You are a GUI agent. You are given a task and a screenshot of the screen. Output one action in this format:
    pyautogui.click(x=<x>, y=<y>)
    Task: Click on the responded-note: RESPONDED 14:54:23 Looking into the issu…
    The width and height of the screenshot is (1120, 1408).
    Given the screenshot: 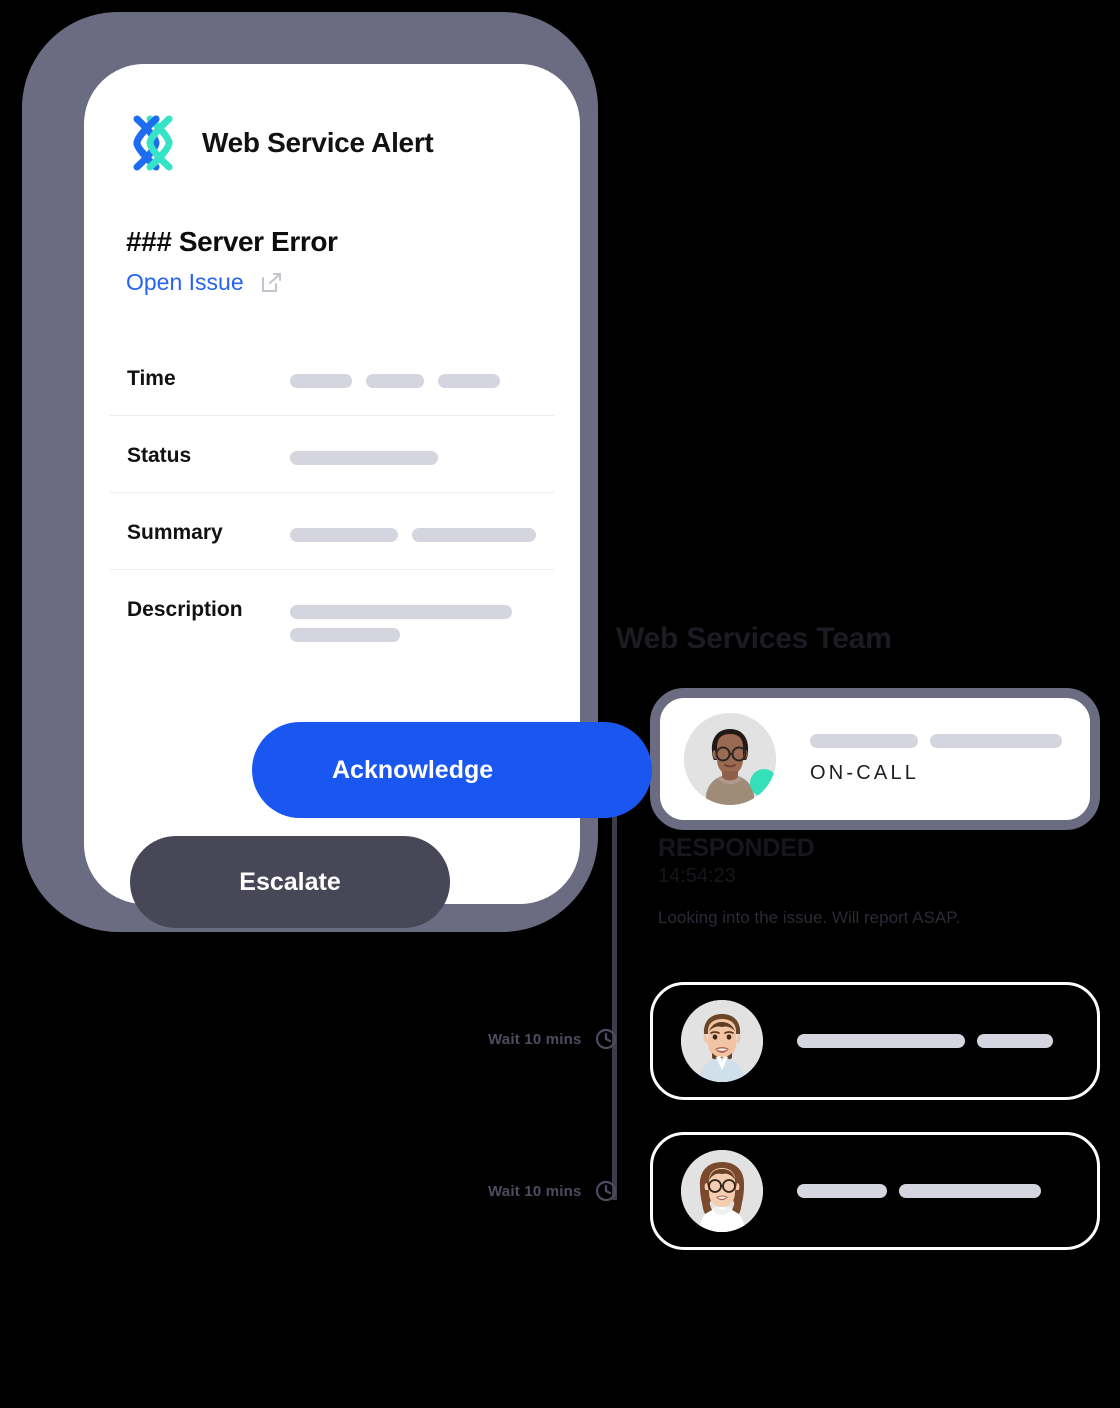 What is the action you would take?
    pyautogui.click(x=809, y=881)
    